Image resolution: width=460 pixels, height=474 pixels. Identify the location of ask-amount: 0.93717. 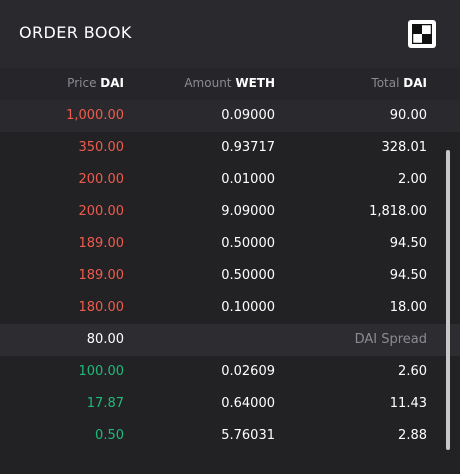
(248, 147).